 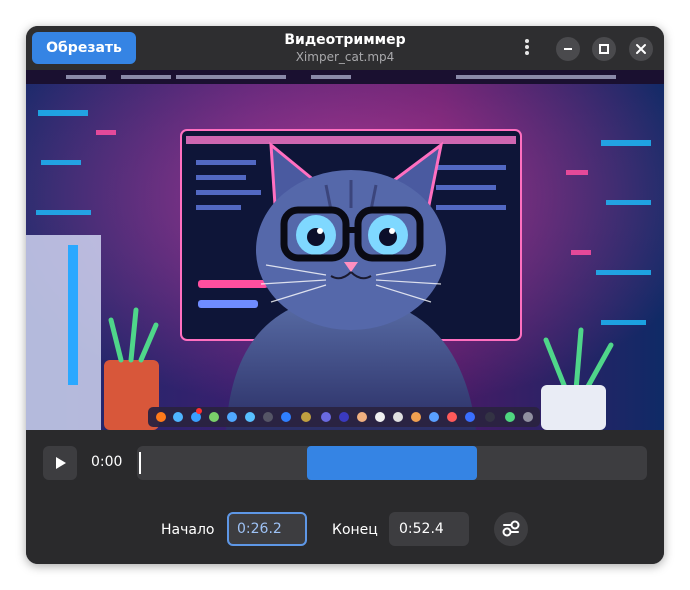 I want to click on end-label: Конец, so click(x=355, y=530).